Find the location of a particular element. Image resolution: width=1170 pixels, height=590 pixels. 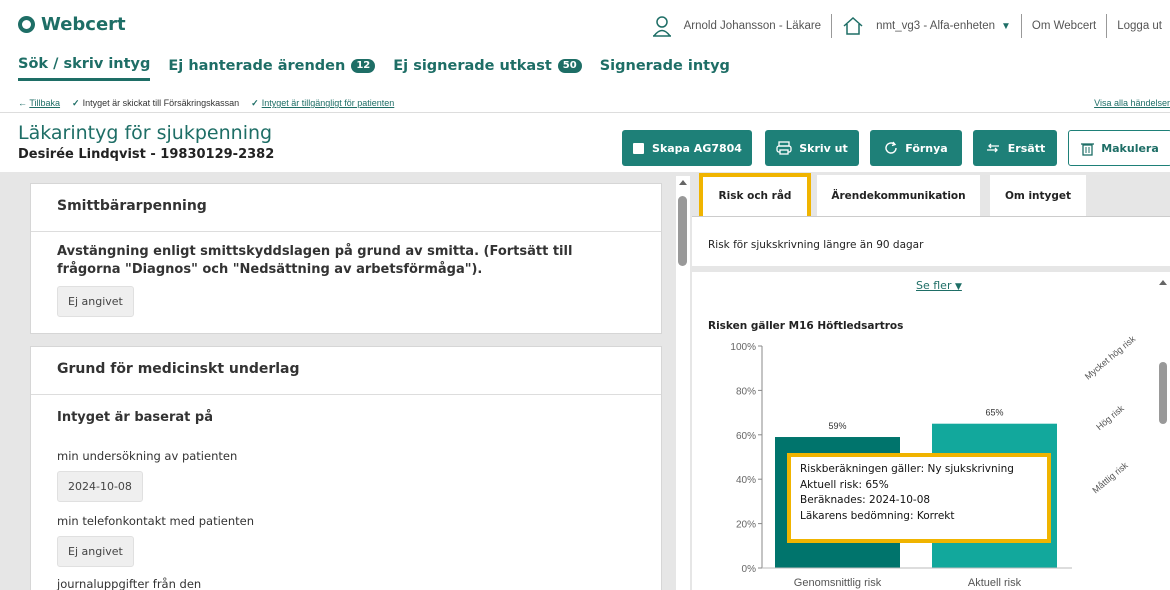

left-scrollbar is located at coordinates (683, 383).